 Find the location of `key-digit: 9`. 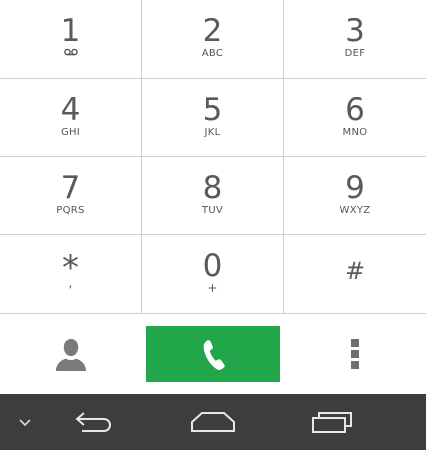

key-digit: 9 is located at coordinates (355, 188).